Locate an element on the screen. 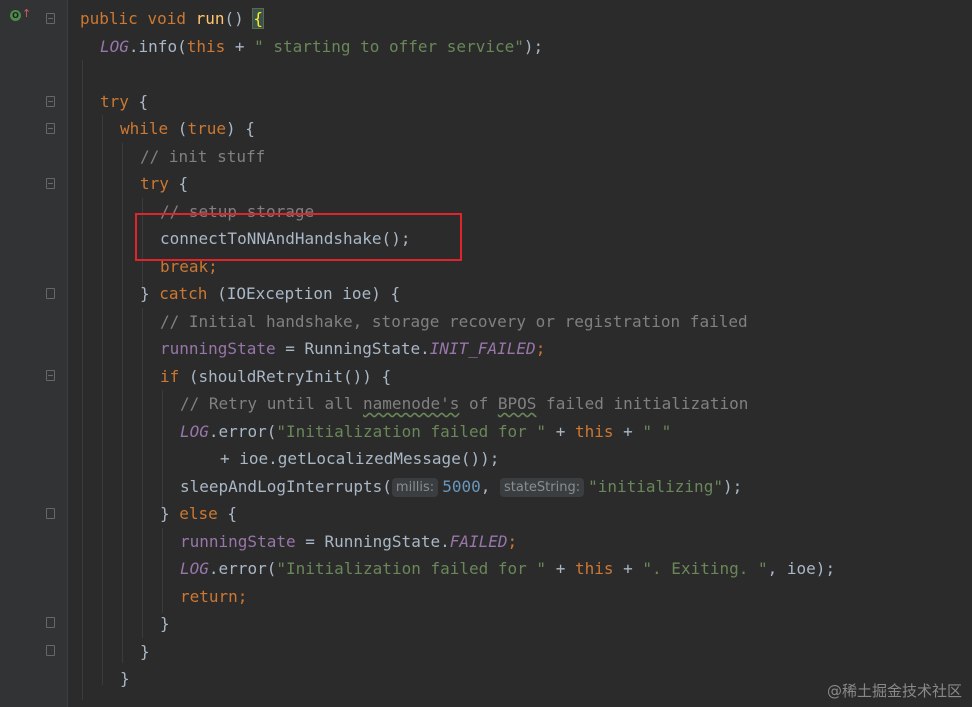 The height and width of the screenshot is (707, 972). keyword: return is located at coordinates (209, 596).